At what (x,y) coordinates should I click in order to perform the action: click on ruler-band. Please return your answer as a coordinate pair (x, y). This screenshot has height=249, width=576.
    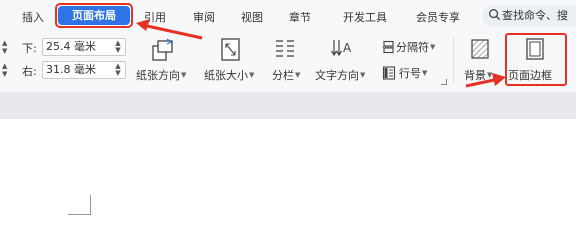
    Looking at the image, I should click on (288, 105).